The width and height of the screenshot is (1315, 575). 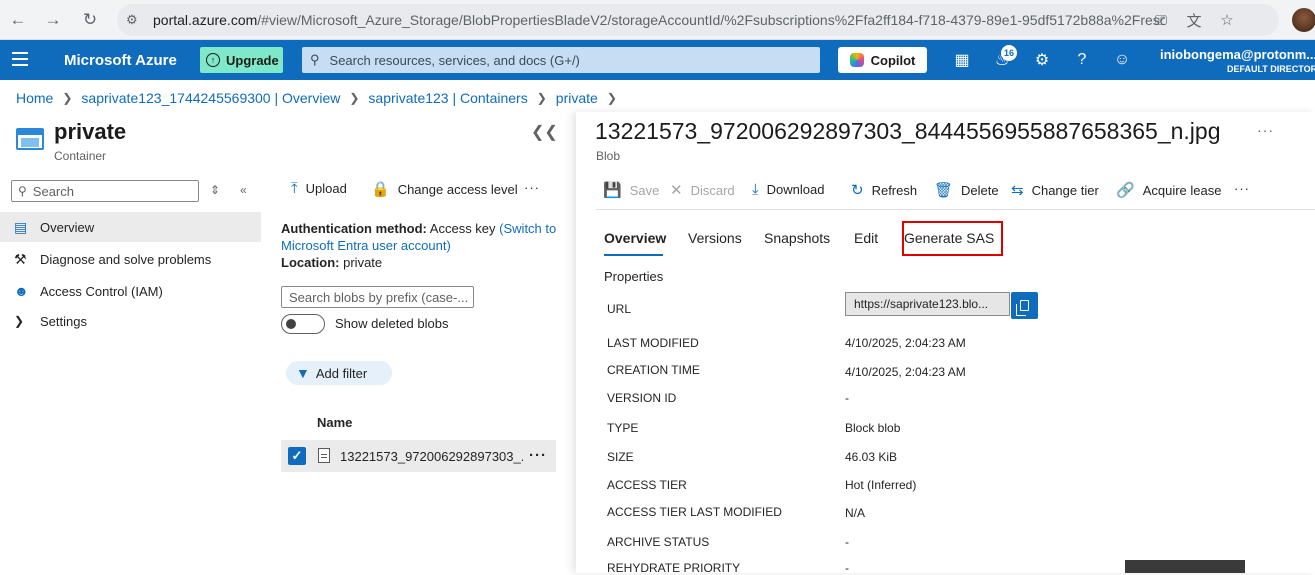 I want to click on highlight-annotation-box, so click(x=952, y=238).